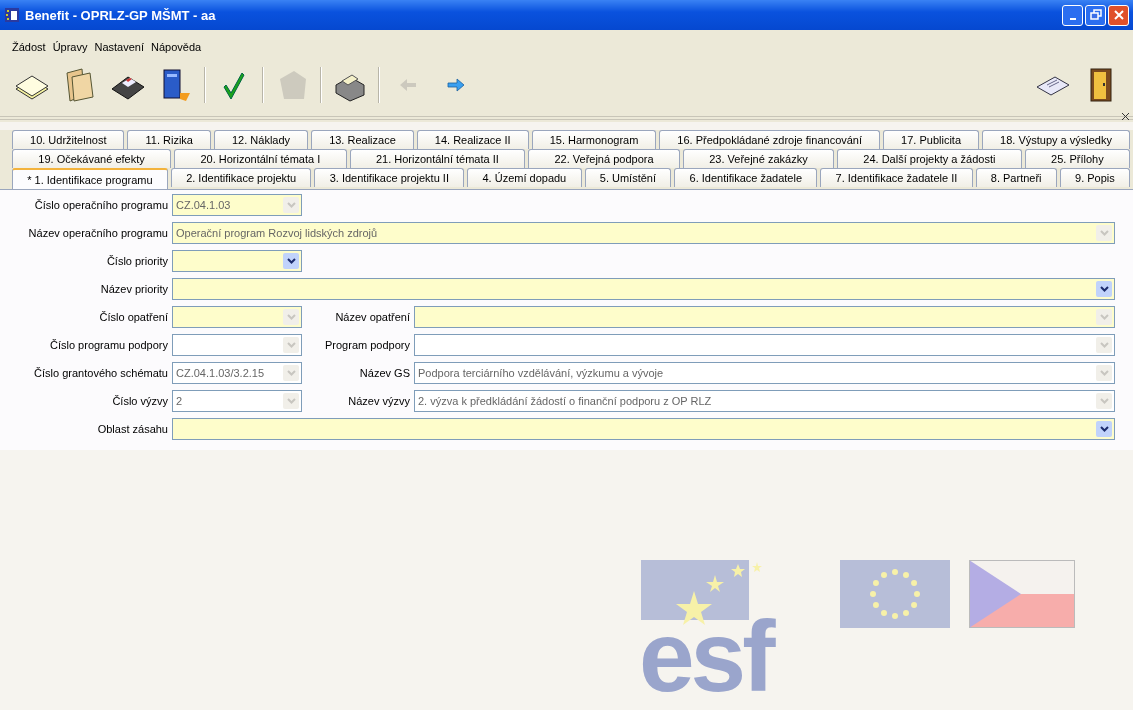 The height and width of the screenshot is (710, 1133). I want to click on field-label: Číslo výzvy, so click(139, 401).